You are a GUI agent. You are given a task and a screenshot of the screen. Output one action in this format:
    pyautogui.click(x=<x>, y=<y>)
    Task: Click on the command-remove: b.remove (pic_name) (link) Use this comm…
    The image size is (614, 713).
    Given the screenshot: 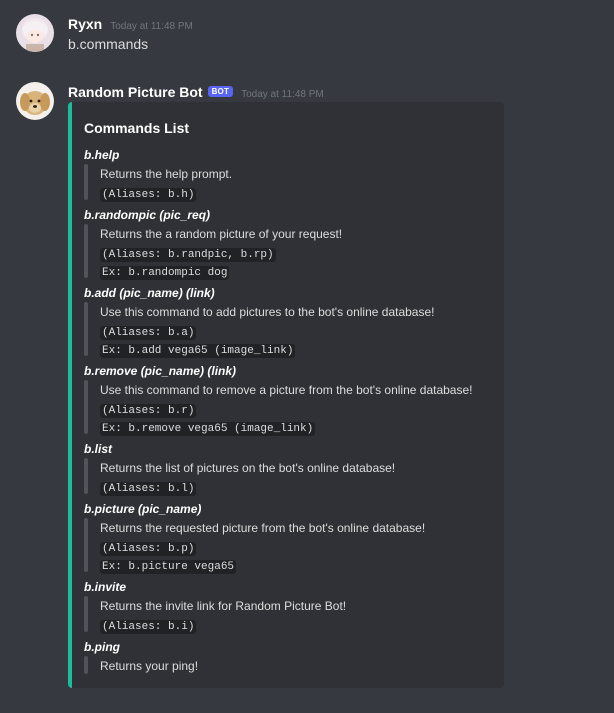 What is the action you would take?
    pyautogui.click(x=290, y=400)
    